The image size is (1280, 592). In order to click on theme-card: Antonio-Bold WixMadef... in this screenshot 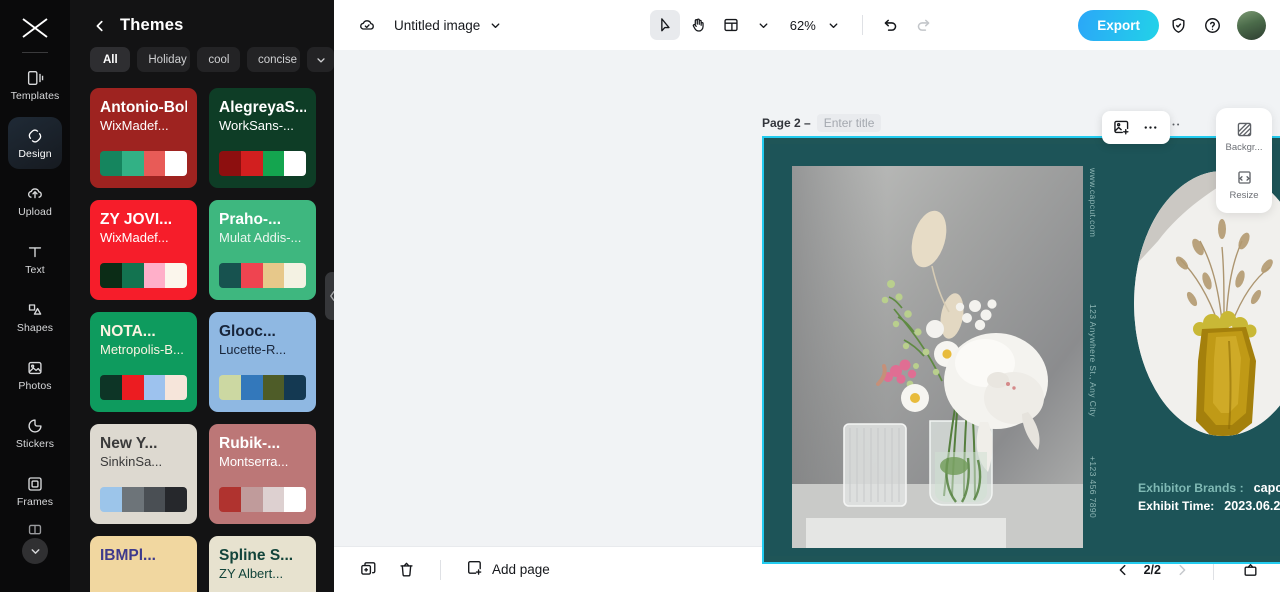, I will do `click(143, 138)`.